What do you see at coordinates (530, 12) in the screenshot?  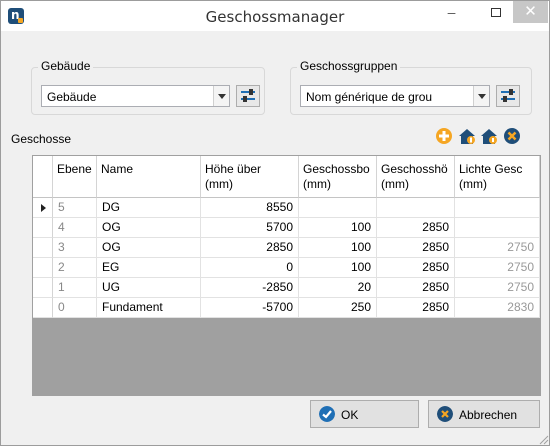 I see `close-button: ✕` at bounding box center [530, 12].